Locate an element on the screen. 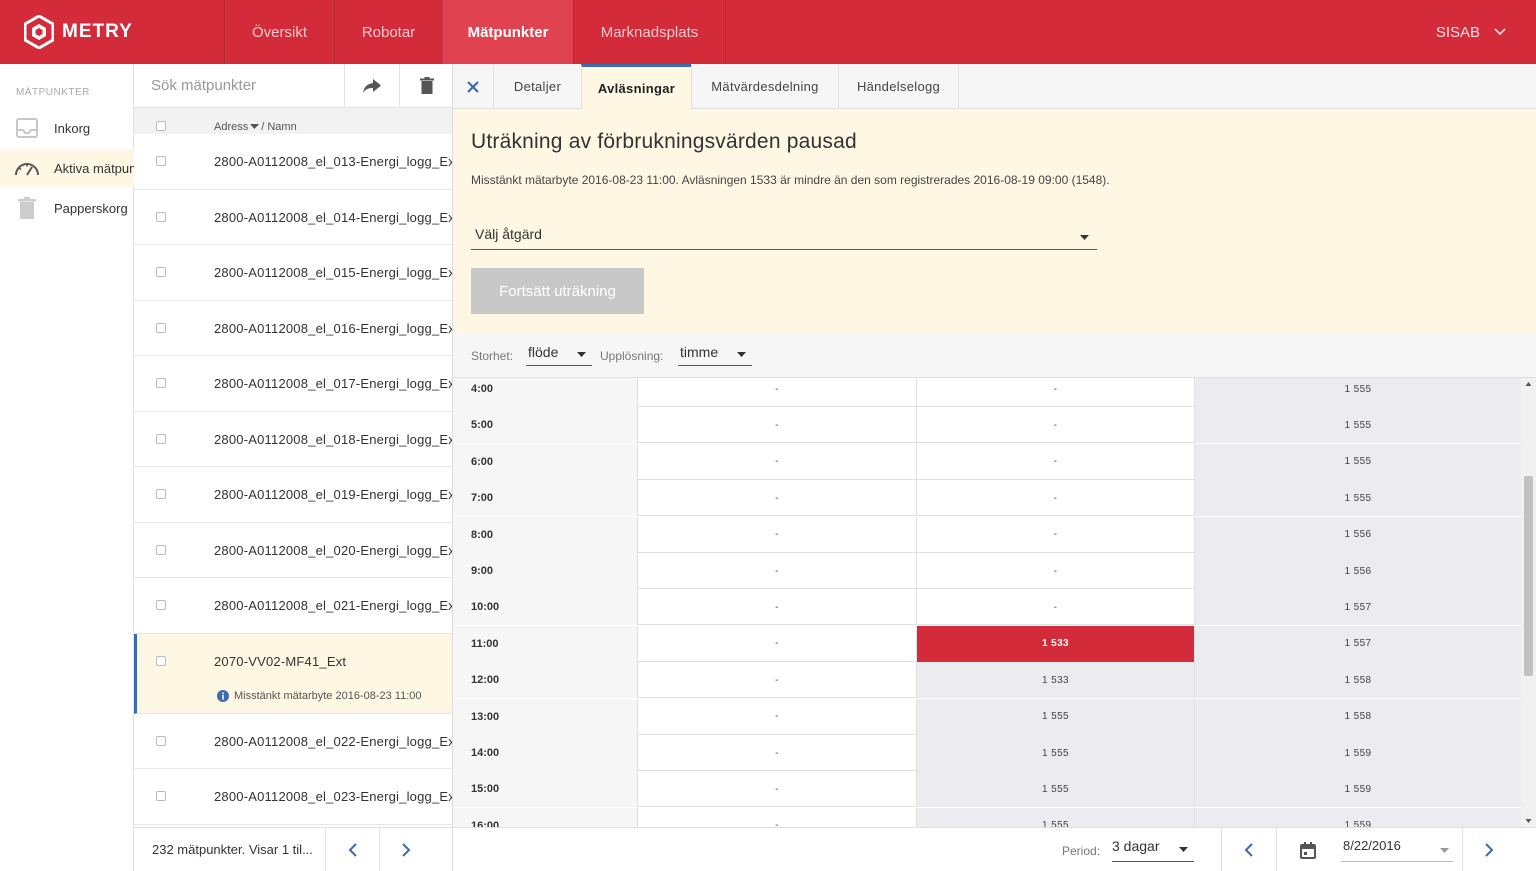 This screenshot has width=1536, height=871. sidebar-item-inkorg: Inkorg is located at coordinates (67, 128).